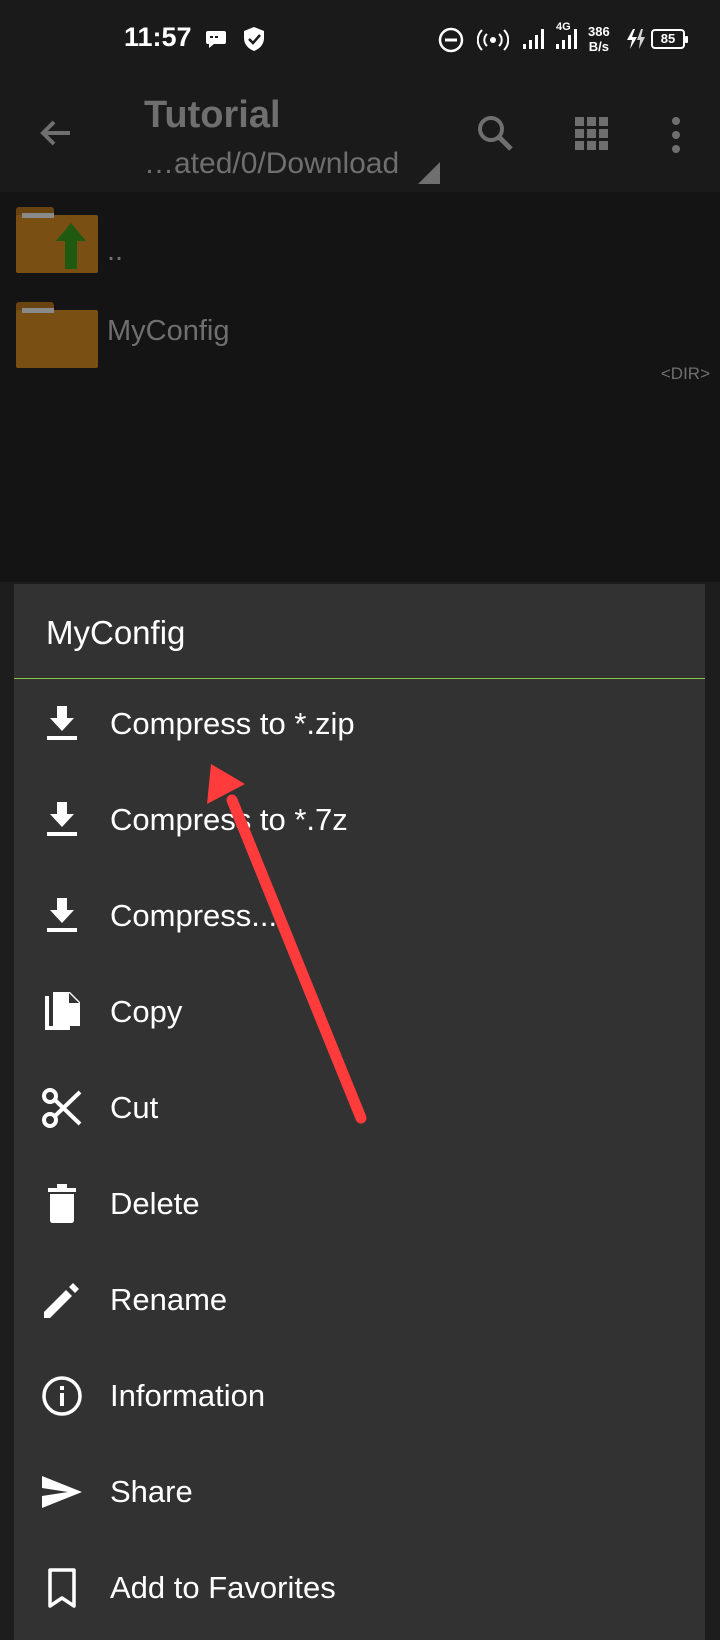 The image size is (720, 1640). I want to click on menu-item-cut: Cut, so click(359, 1110).